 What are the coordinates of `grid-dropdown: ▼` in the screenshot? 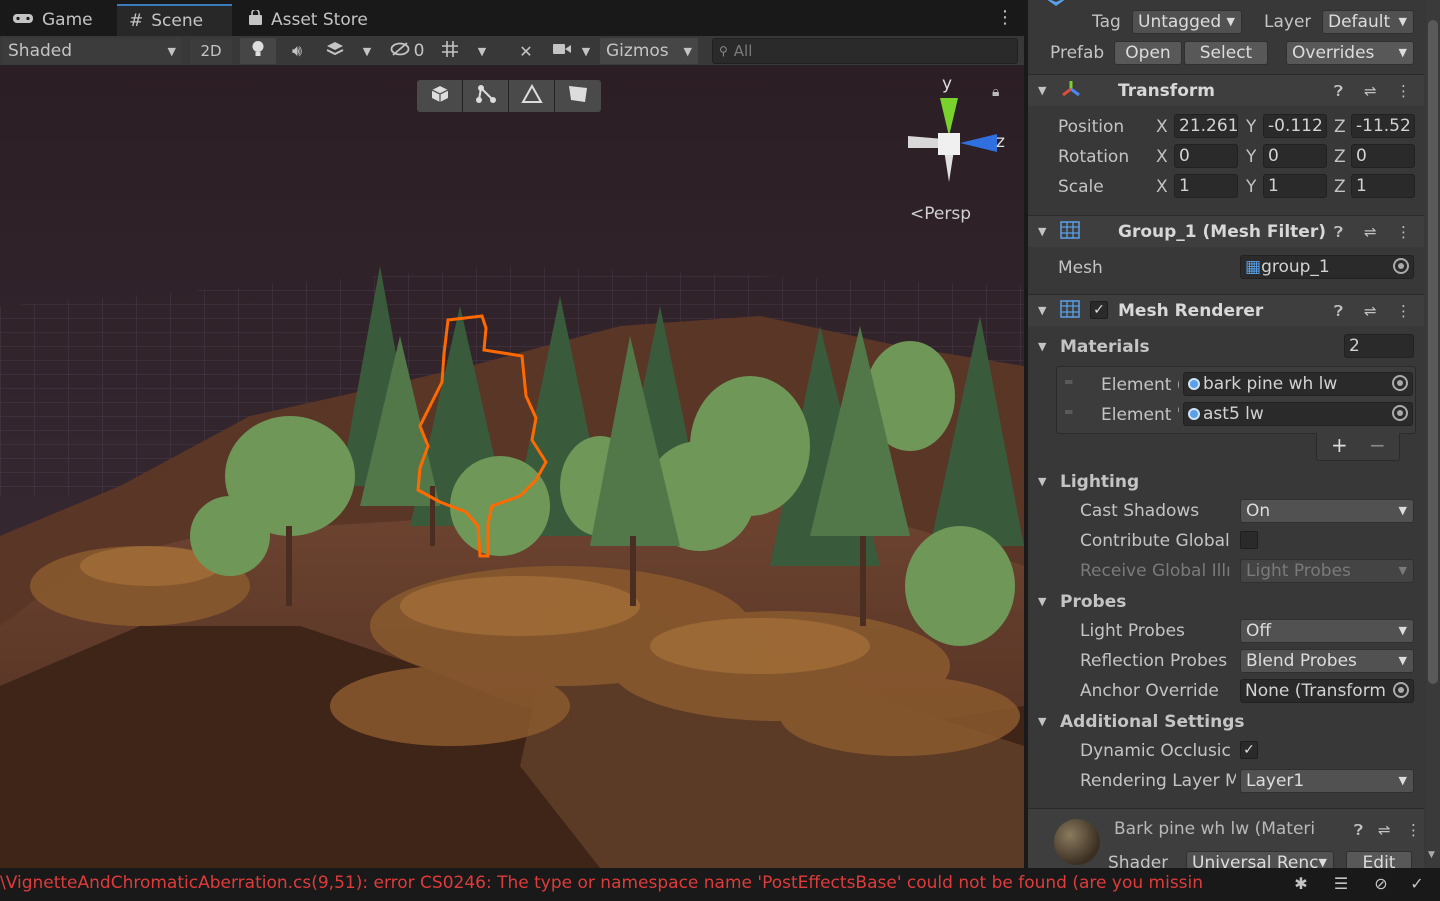 It's located at (482, 51).